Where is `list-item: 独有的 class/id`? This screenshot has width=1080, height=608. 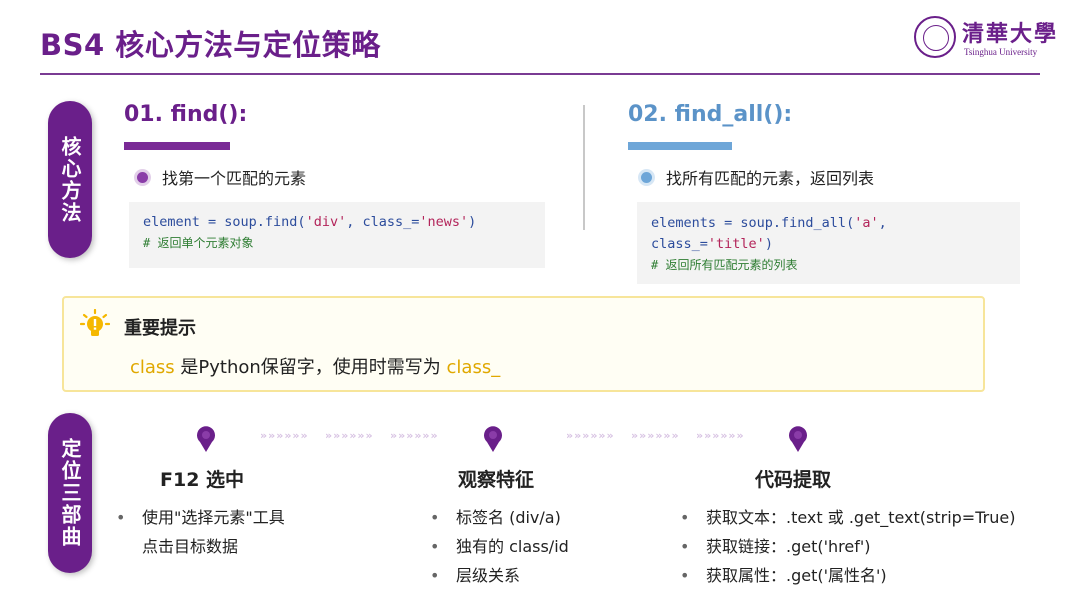 list-item: 独有的 class/id is located at coordinates (499, 546).